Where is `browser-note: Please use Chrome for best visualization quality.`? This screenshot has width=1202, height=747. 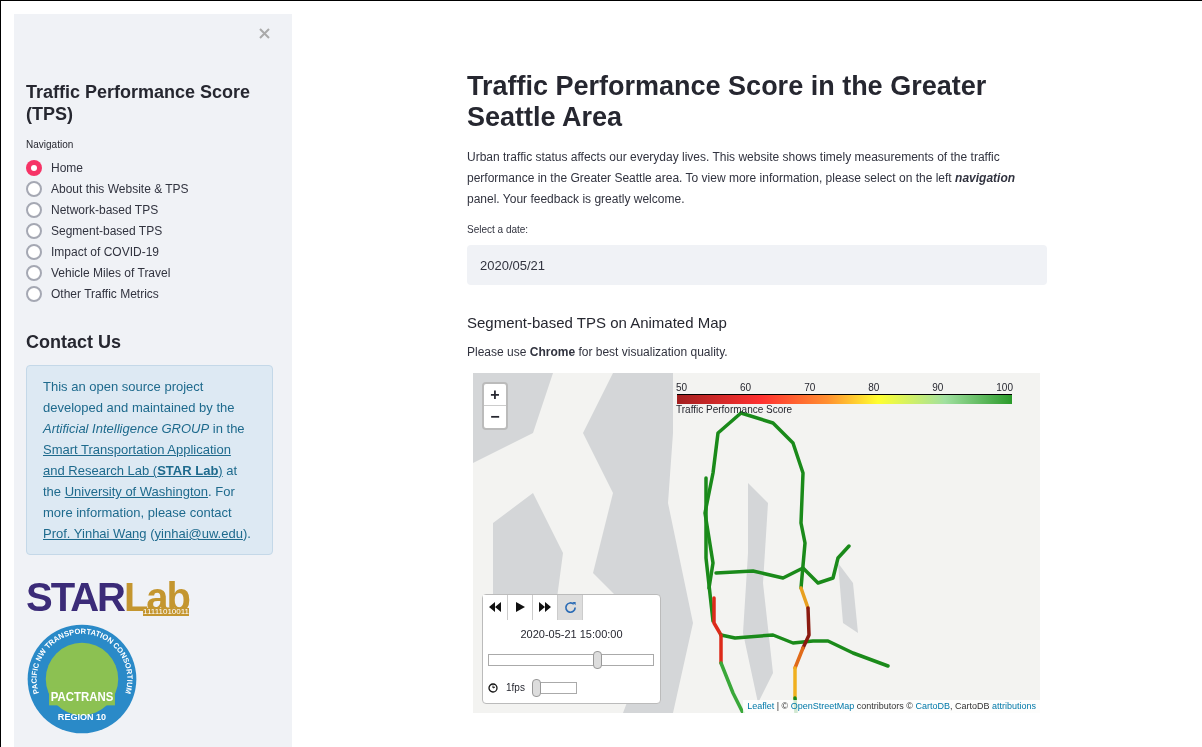
browser-note: Please use Chrome for best visualization quality. is located at coordinates (598, 352).